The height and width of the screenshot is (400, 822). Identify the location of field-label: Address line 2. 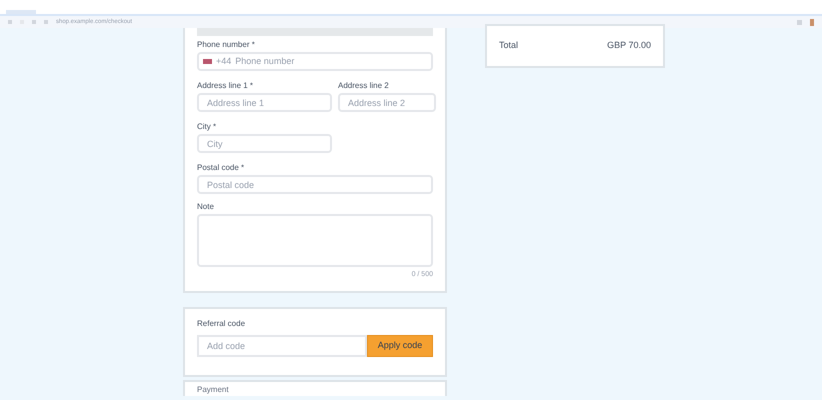
(364, 86).